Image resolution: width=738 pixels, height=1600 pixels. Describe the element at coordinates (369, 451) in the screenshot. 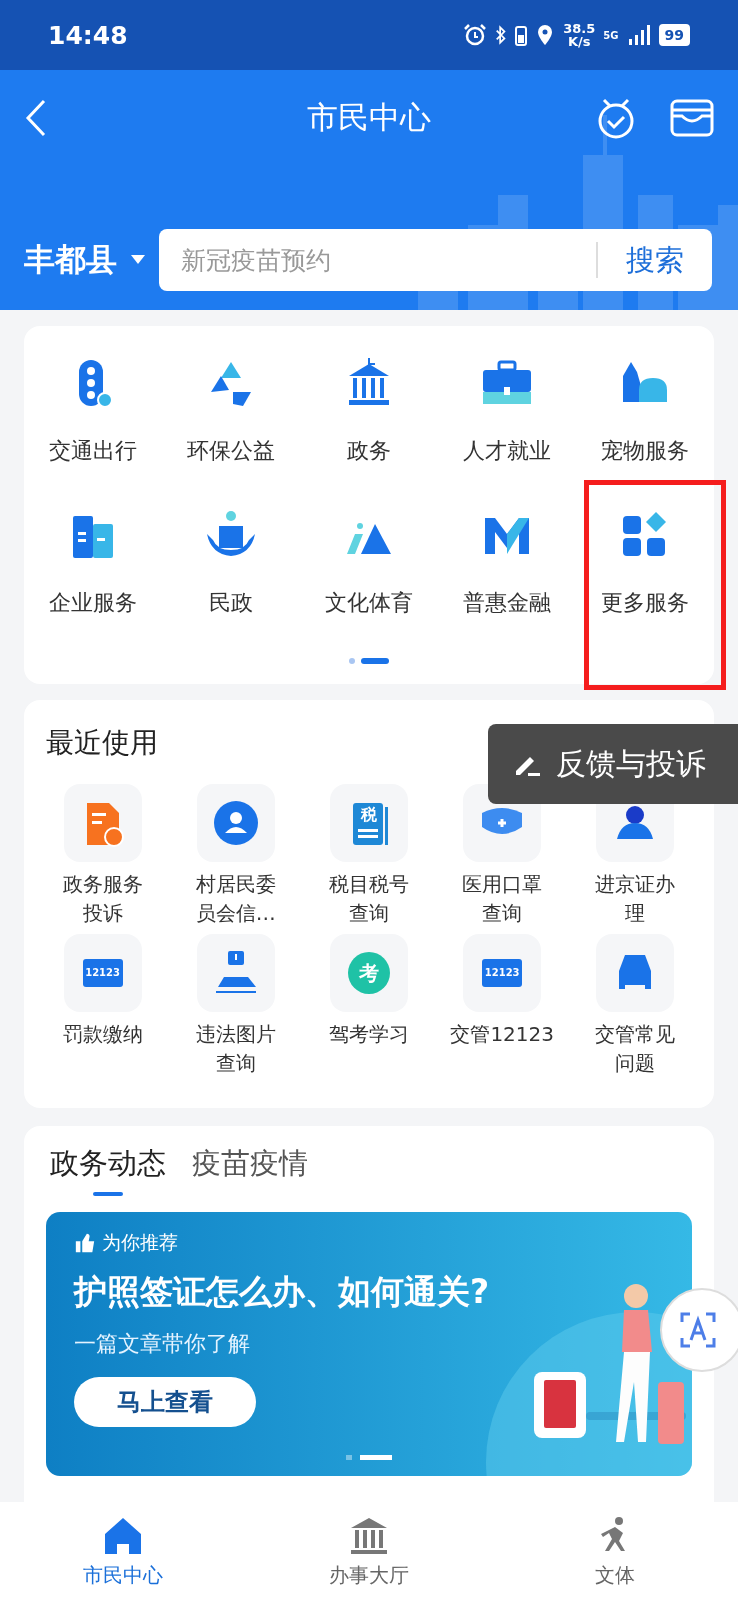

I see `service-item: 政务` at that location.